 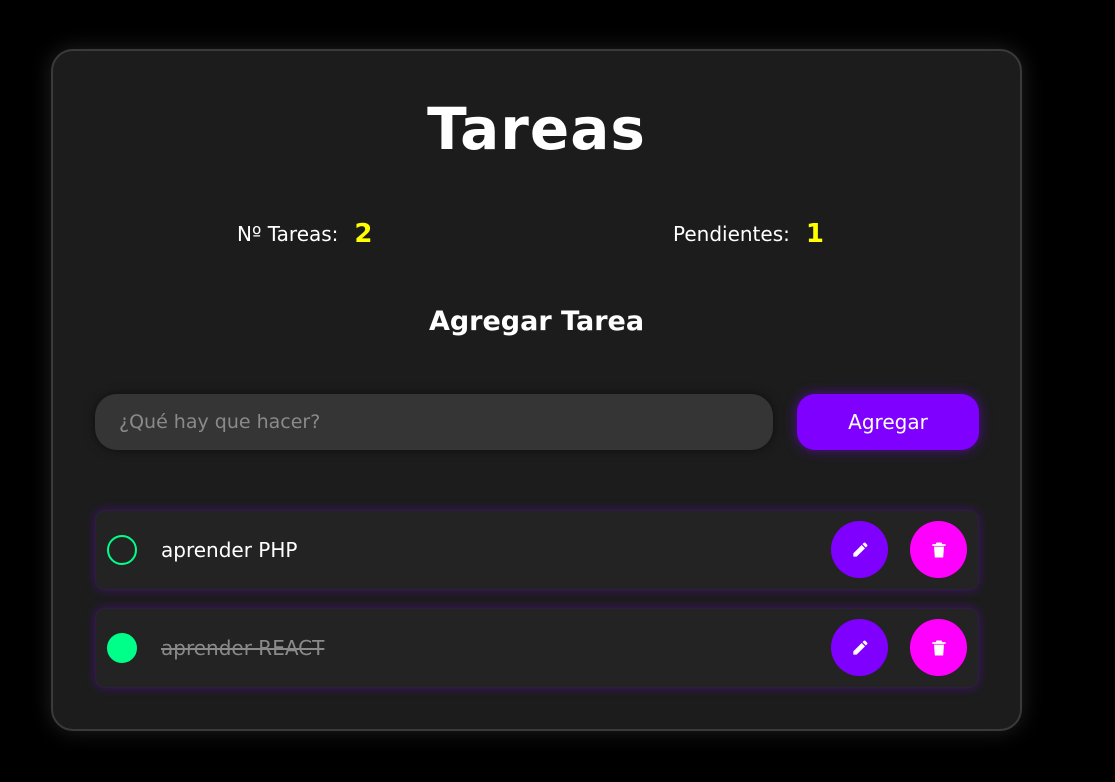 I want to click on total-tasks-label: Nº Tareas:, so click(x=288, y=234).